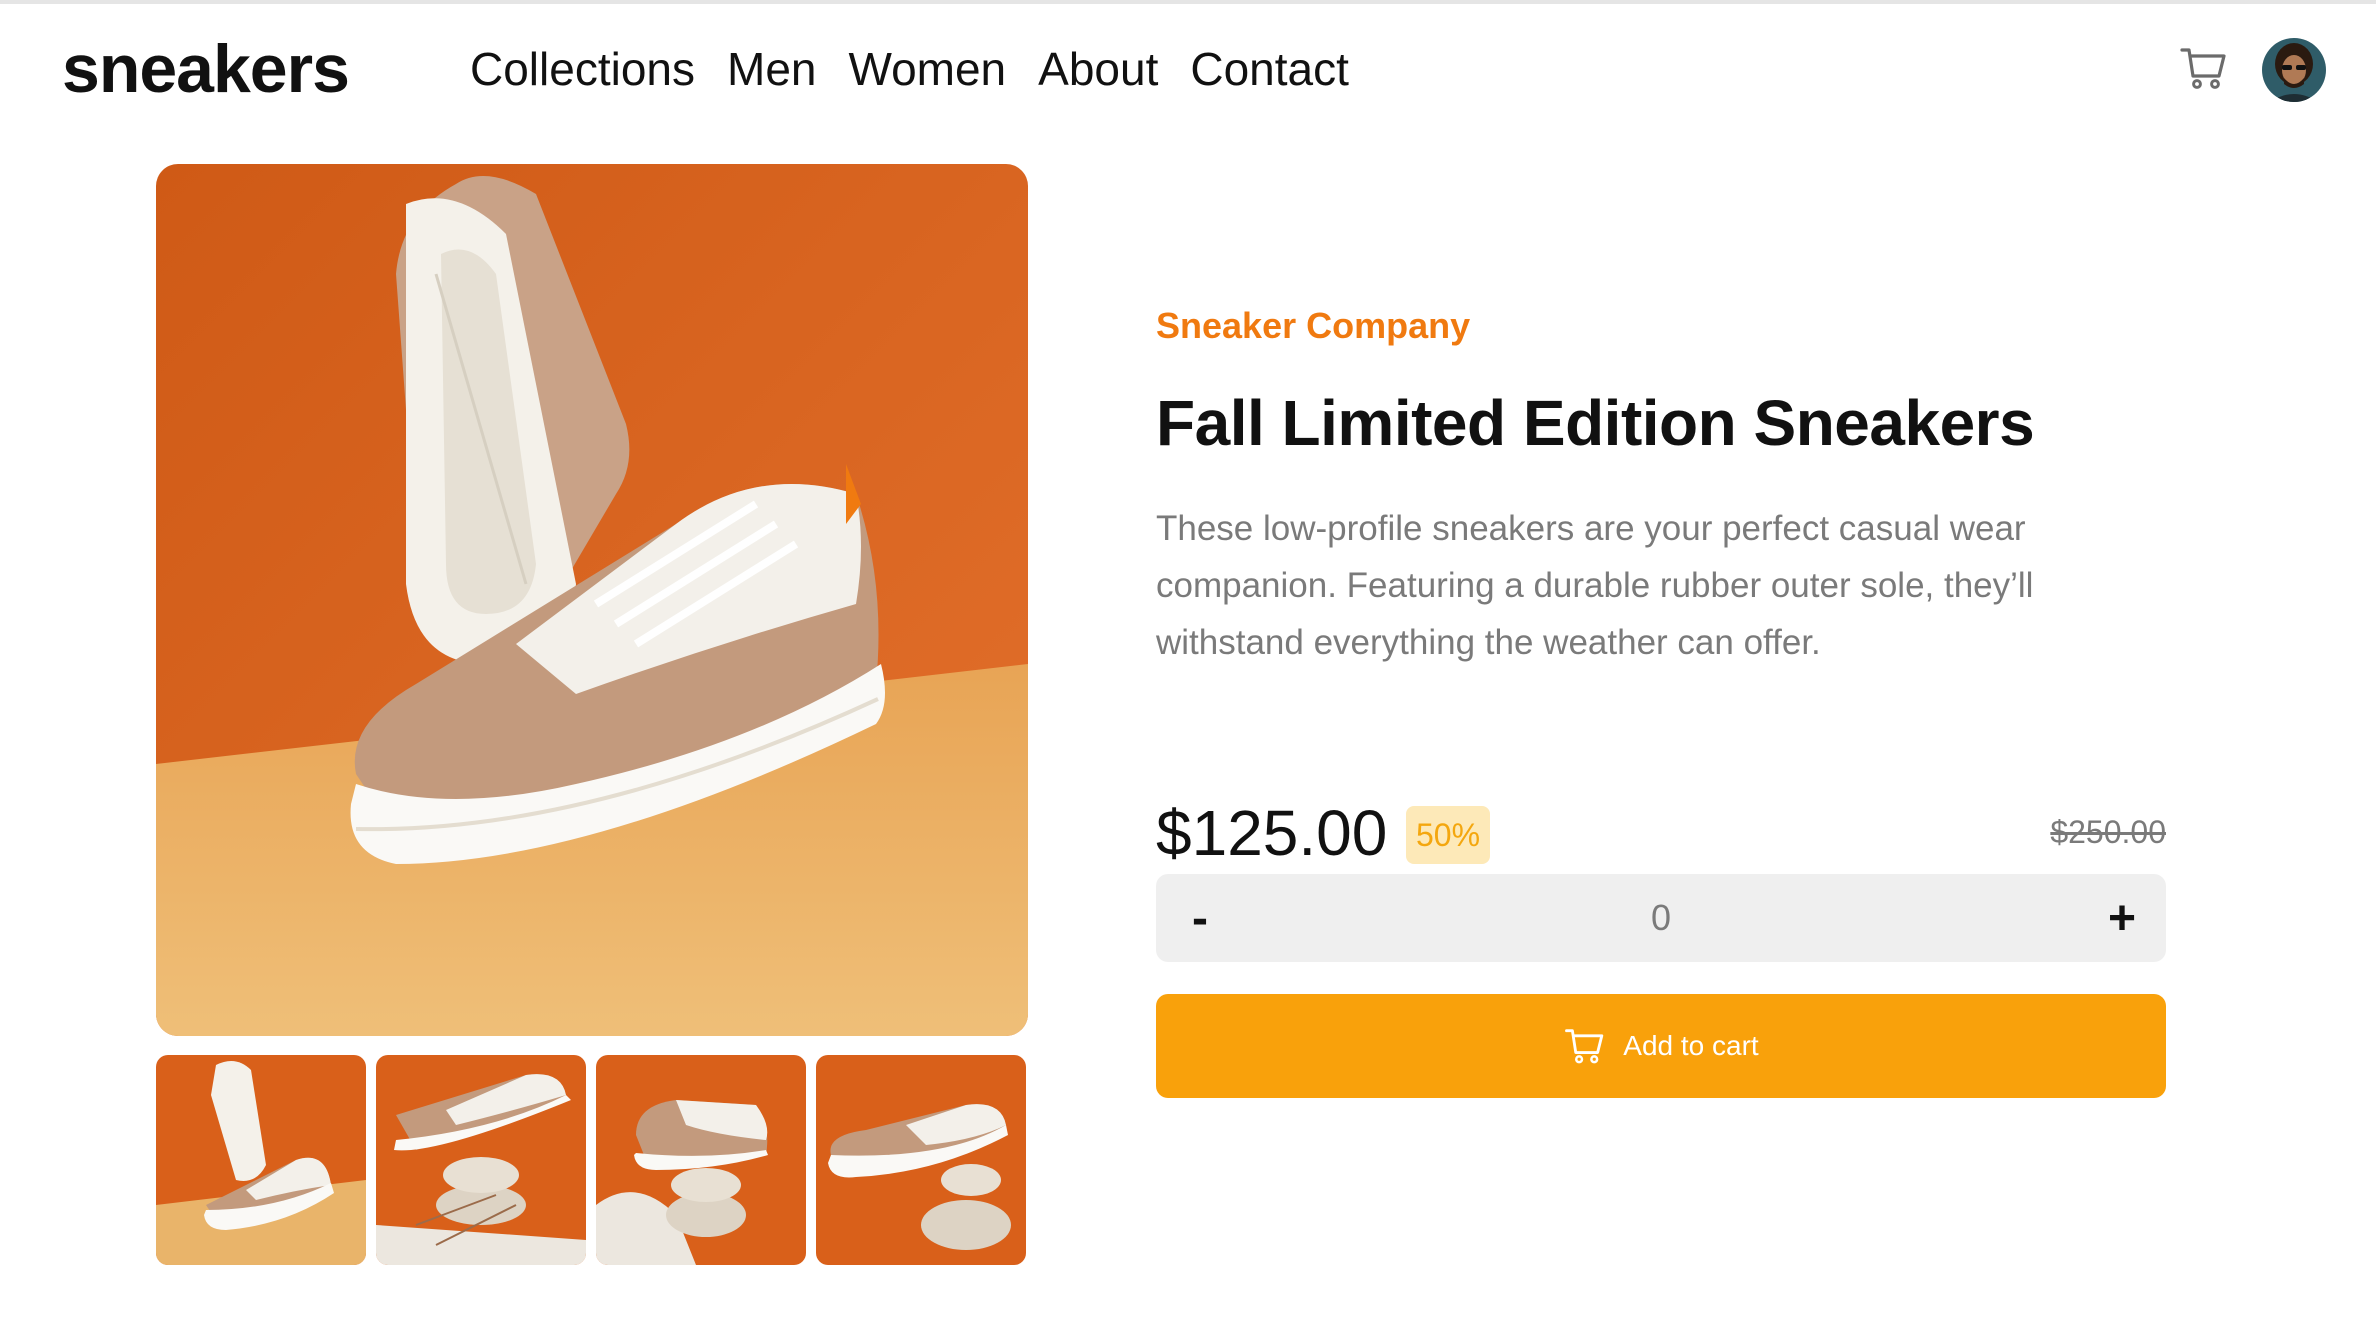  I want to click on add-to-cart-label: Add to cart, so click(1691, 1045).